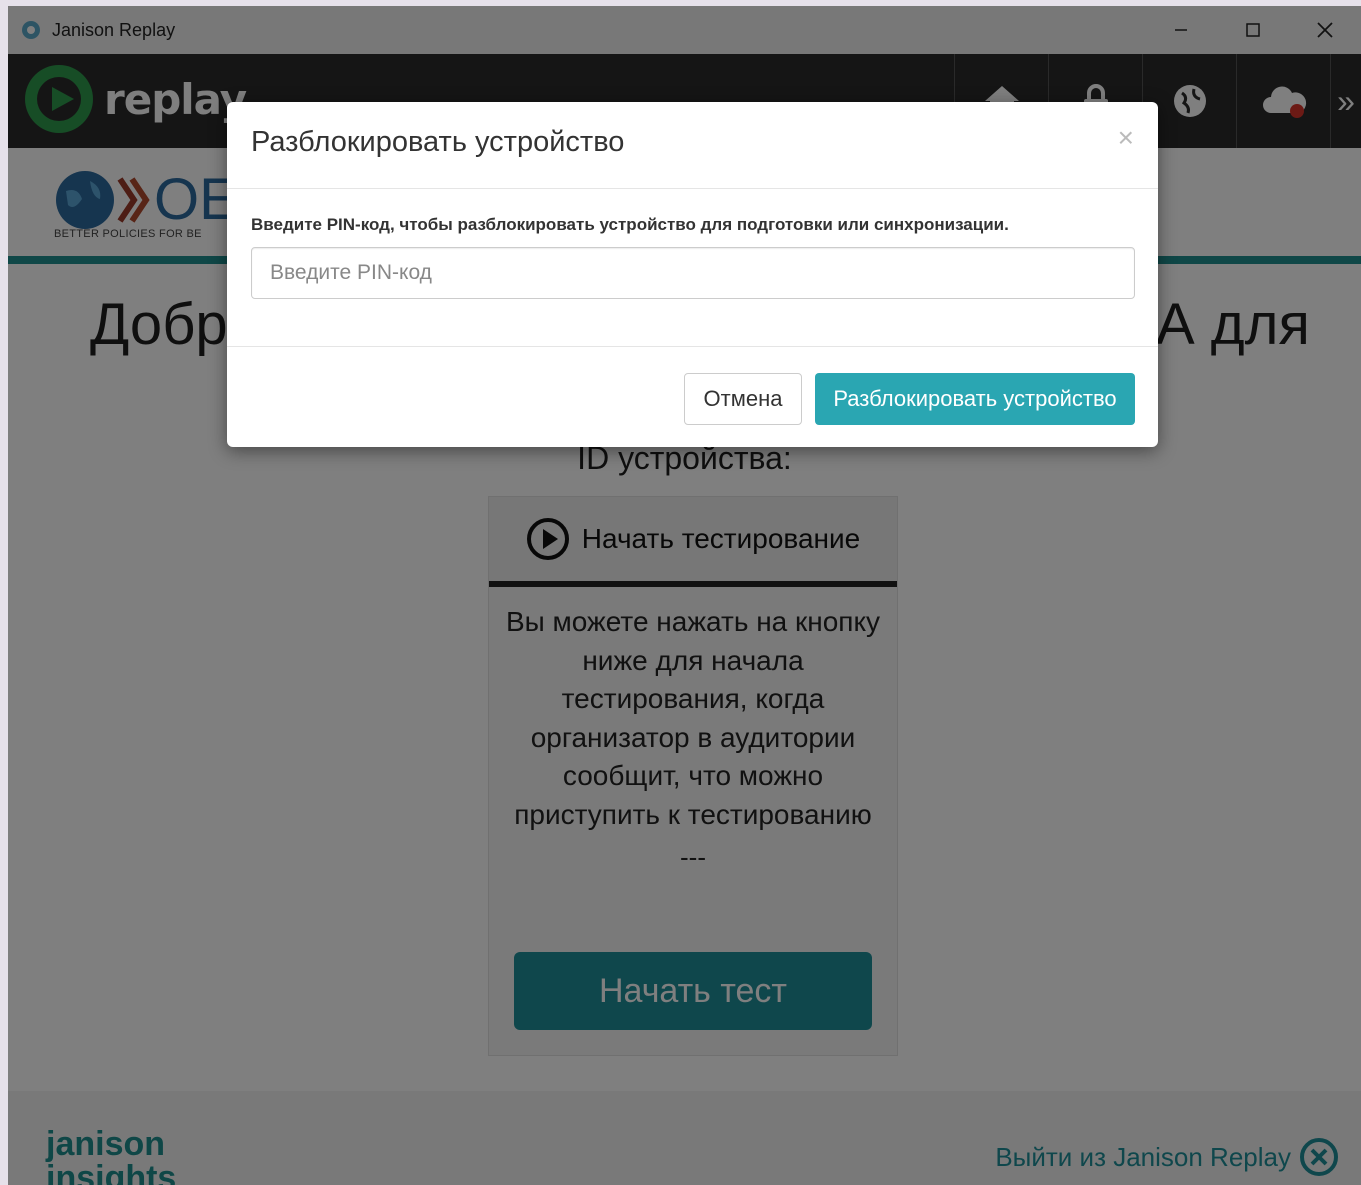 This screenshot has height=1185, width=1361. What do you see at coordinates (1126, 138) in the screenshot?
I see `modal-close-button: ×` at bounding box center [1126, 138].